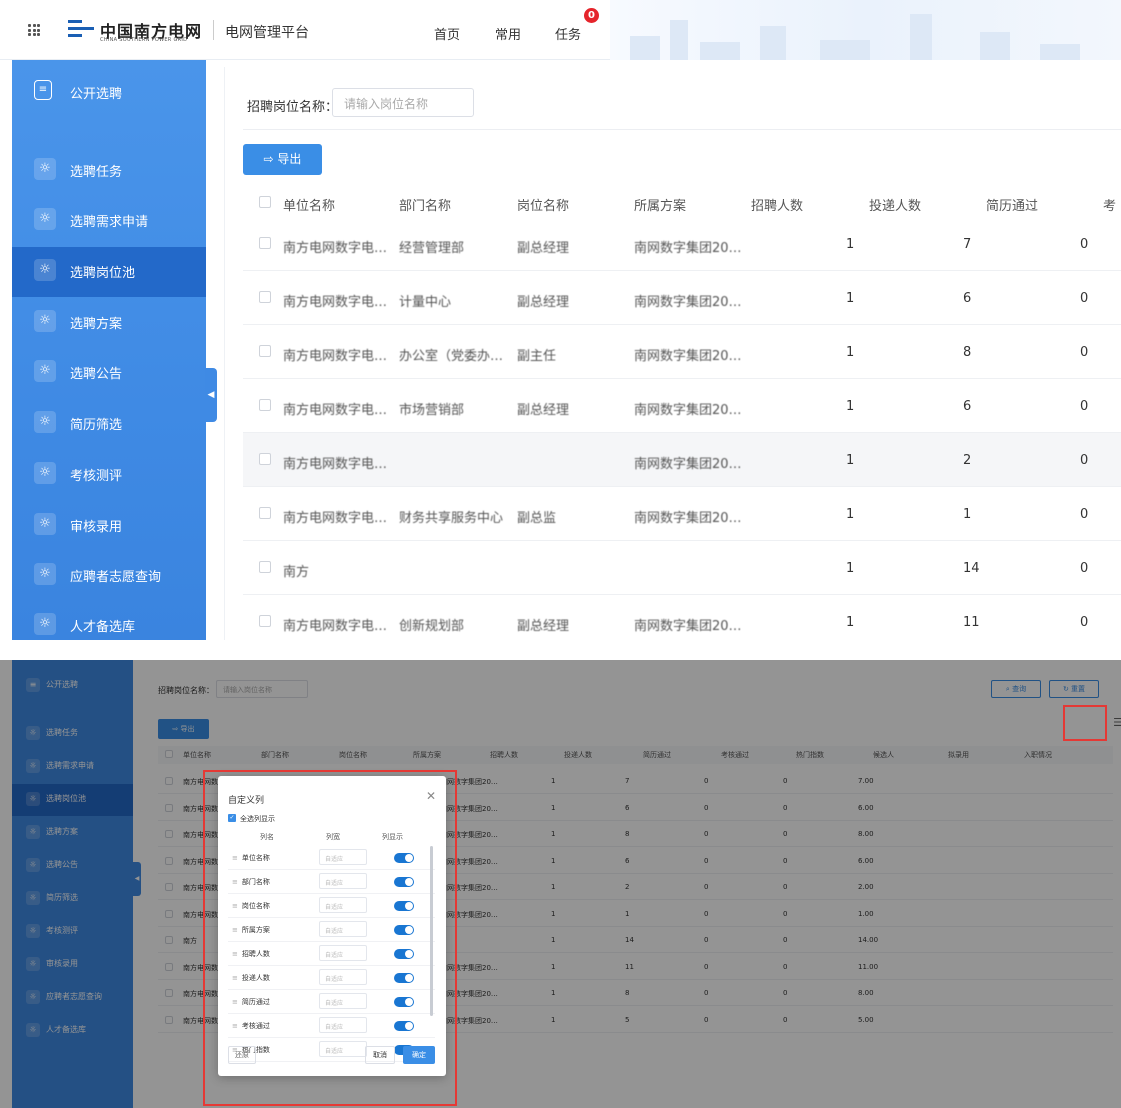  I want to click on sidebar-item-approval: ☼ 审核录用, so click(109, 526).